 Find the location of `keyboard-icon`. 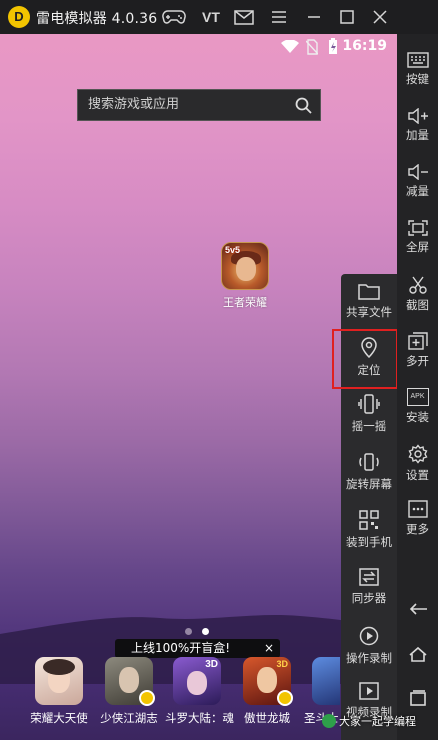

keyboard-icon is located at coordinates (417, 60).